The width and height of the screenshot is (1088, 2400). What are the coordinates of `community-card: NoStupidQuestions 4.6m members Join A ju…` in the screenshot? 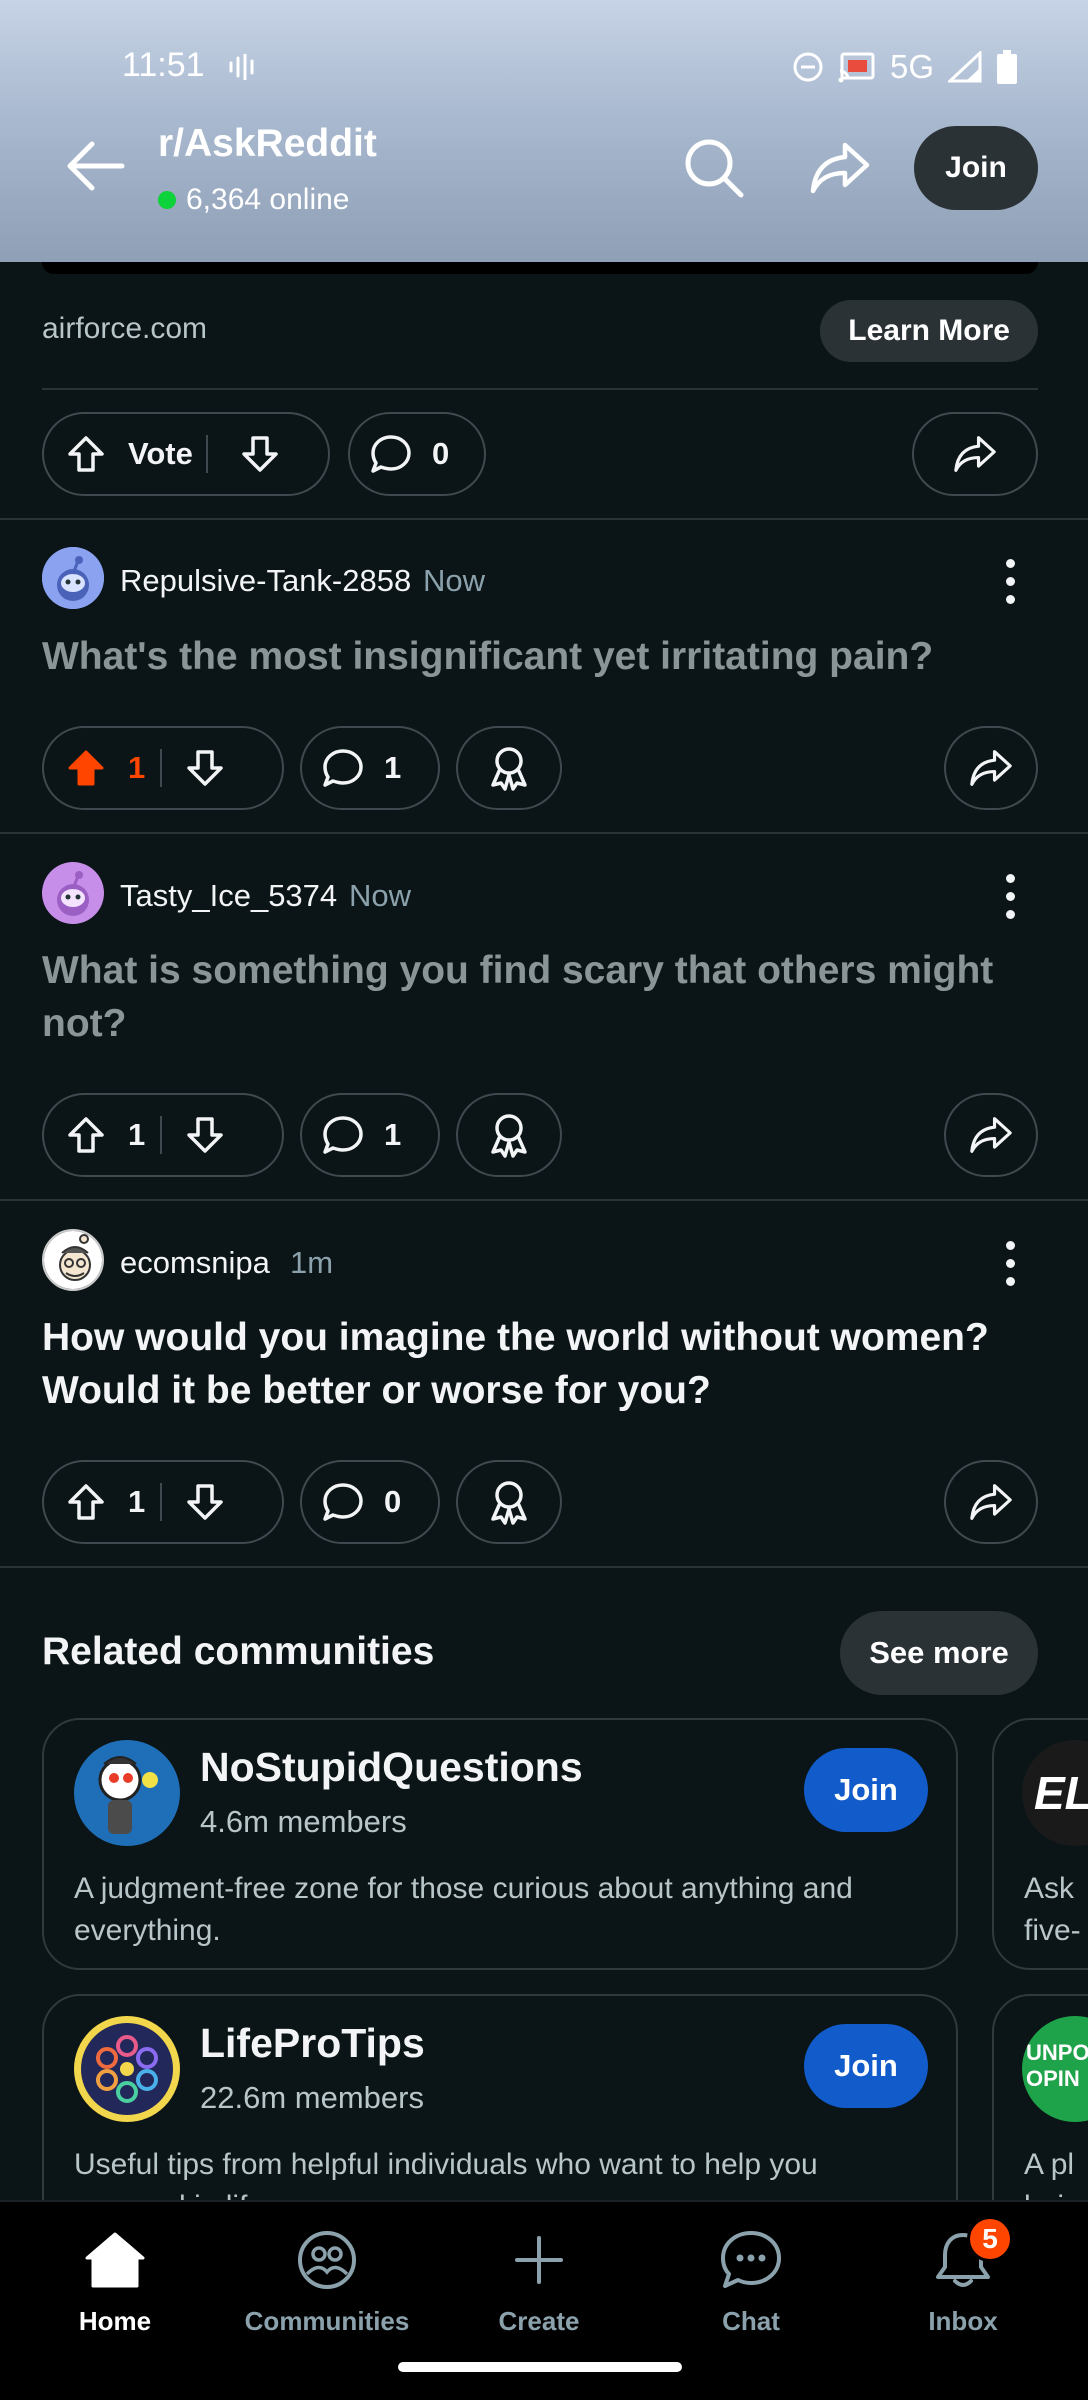 It's located at (500, 1844).